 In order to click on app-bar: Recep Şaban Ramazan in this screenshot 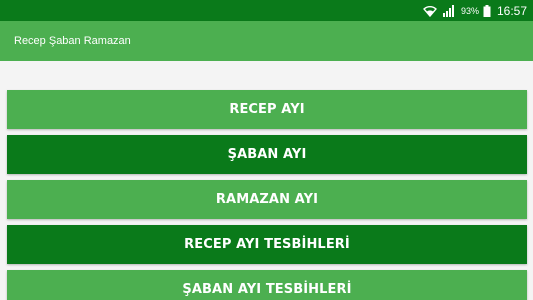, I will do `click(266, 41)`.